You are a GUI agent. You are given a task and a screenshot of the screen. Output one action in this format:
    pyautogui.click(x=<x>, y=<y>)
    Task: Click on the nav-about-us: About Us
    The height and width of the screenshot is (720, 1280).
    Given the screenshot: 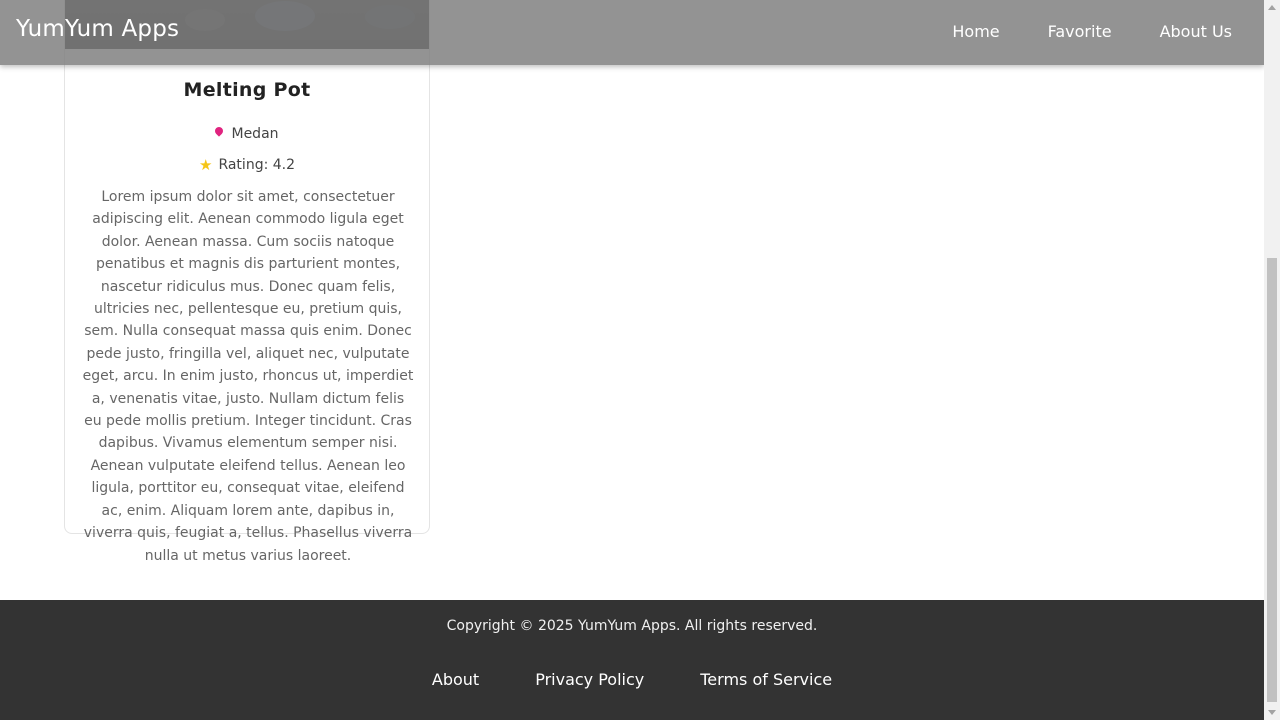 What is the action you would take?
    pyautogui.click(x=1196, y=31)
    